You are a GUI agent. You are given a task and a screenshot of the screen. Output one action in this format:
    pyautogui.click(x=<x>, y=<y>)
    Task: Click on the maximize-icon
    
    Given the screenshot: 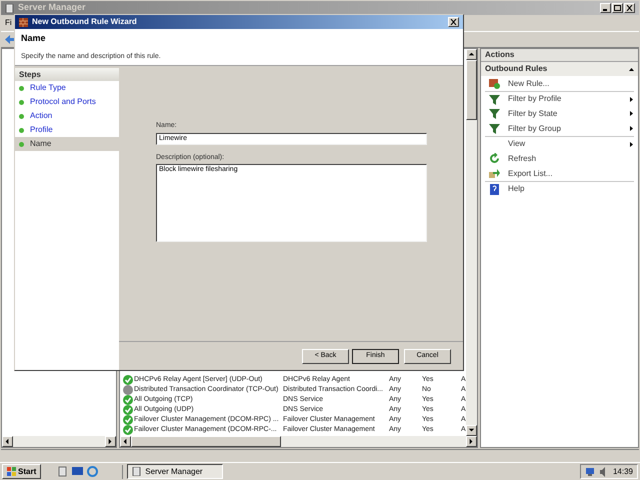 What is the action you would take?
    pyautogui.click(x=617, y=8)
    